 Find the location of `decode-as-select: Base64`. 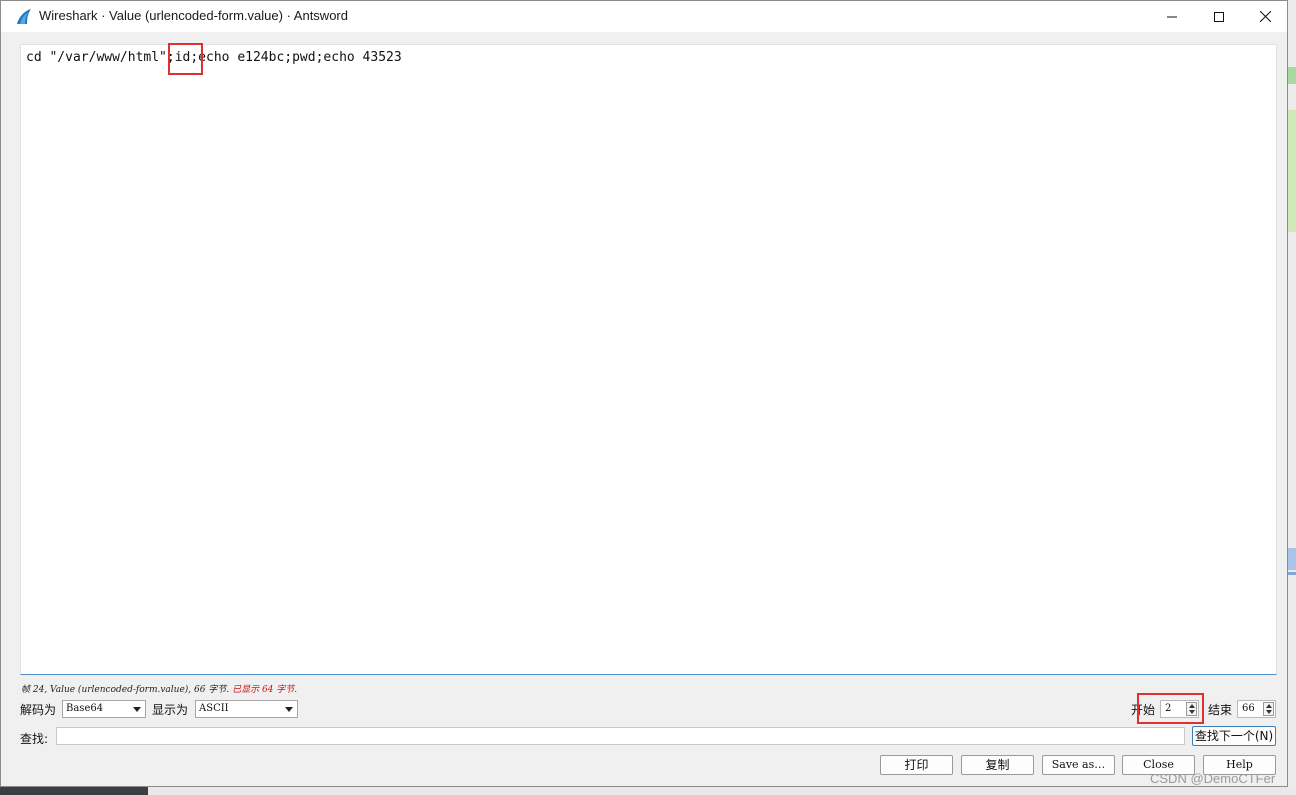

decode-as-select: Base64 is located at coordinates (104, 709).